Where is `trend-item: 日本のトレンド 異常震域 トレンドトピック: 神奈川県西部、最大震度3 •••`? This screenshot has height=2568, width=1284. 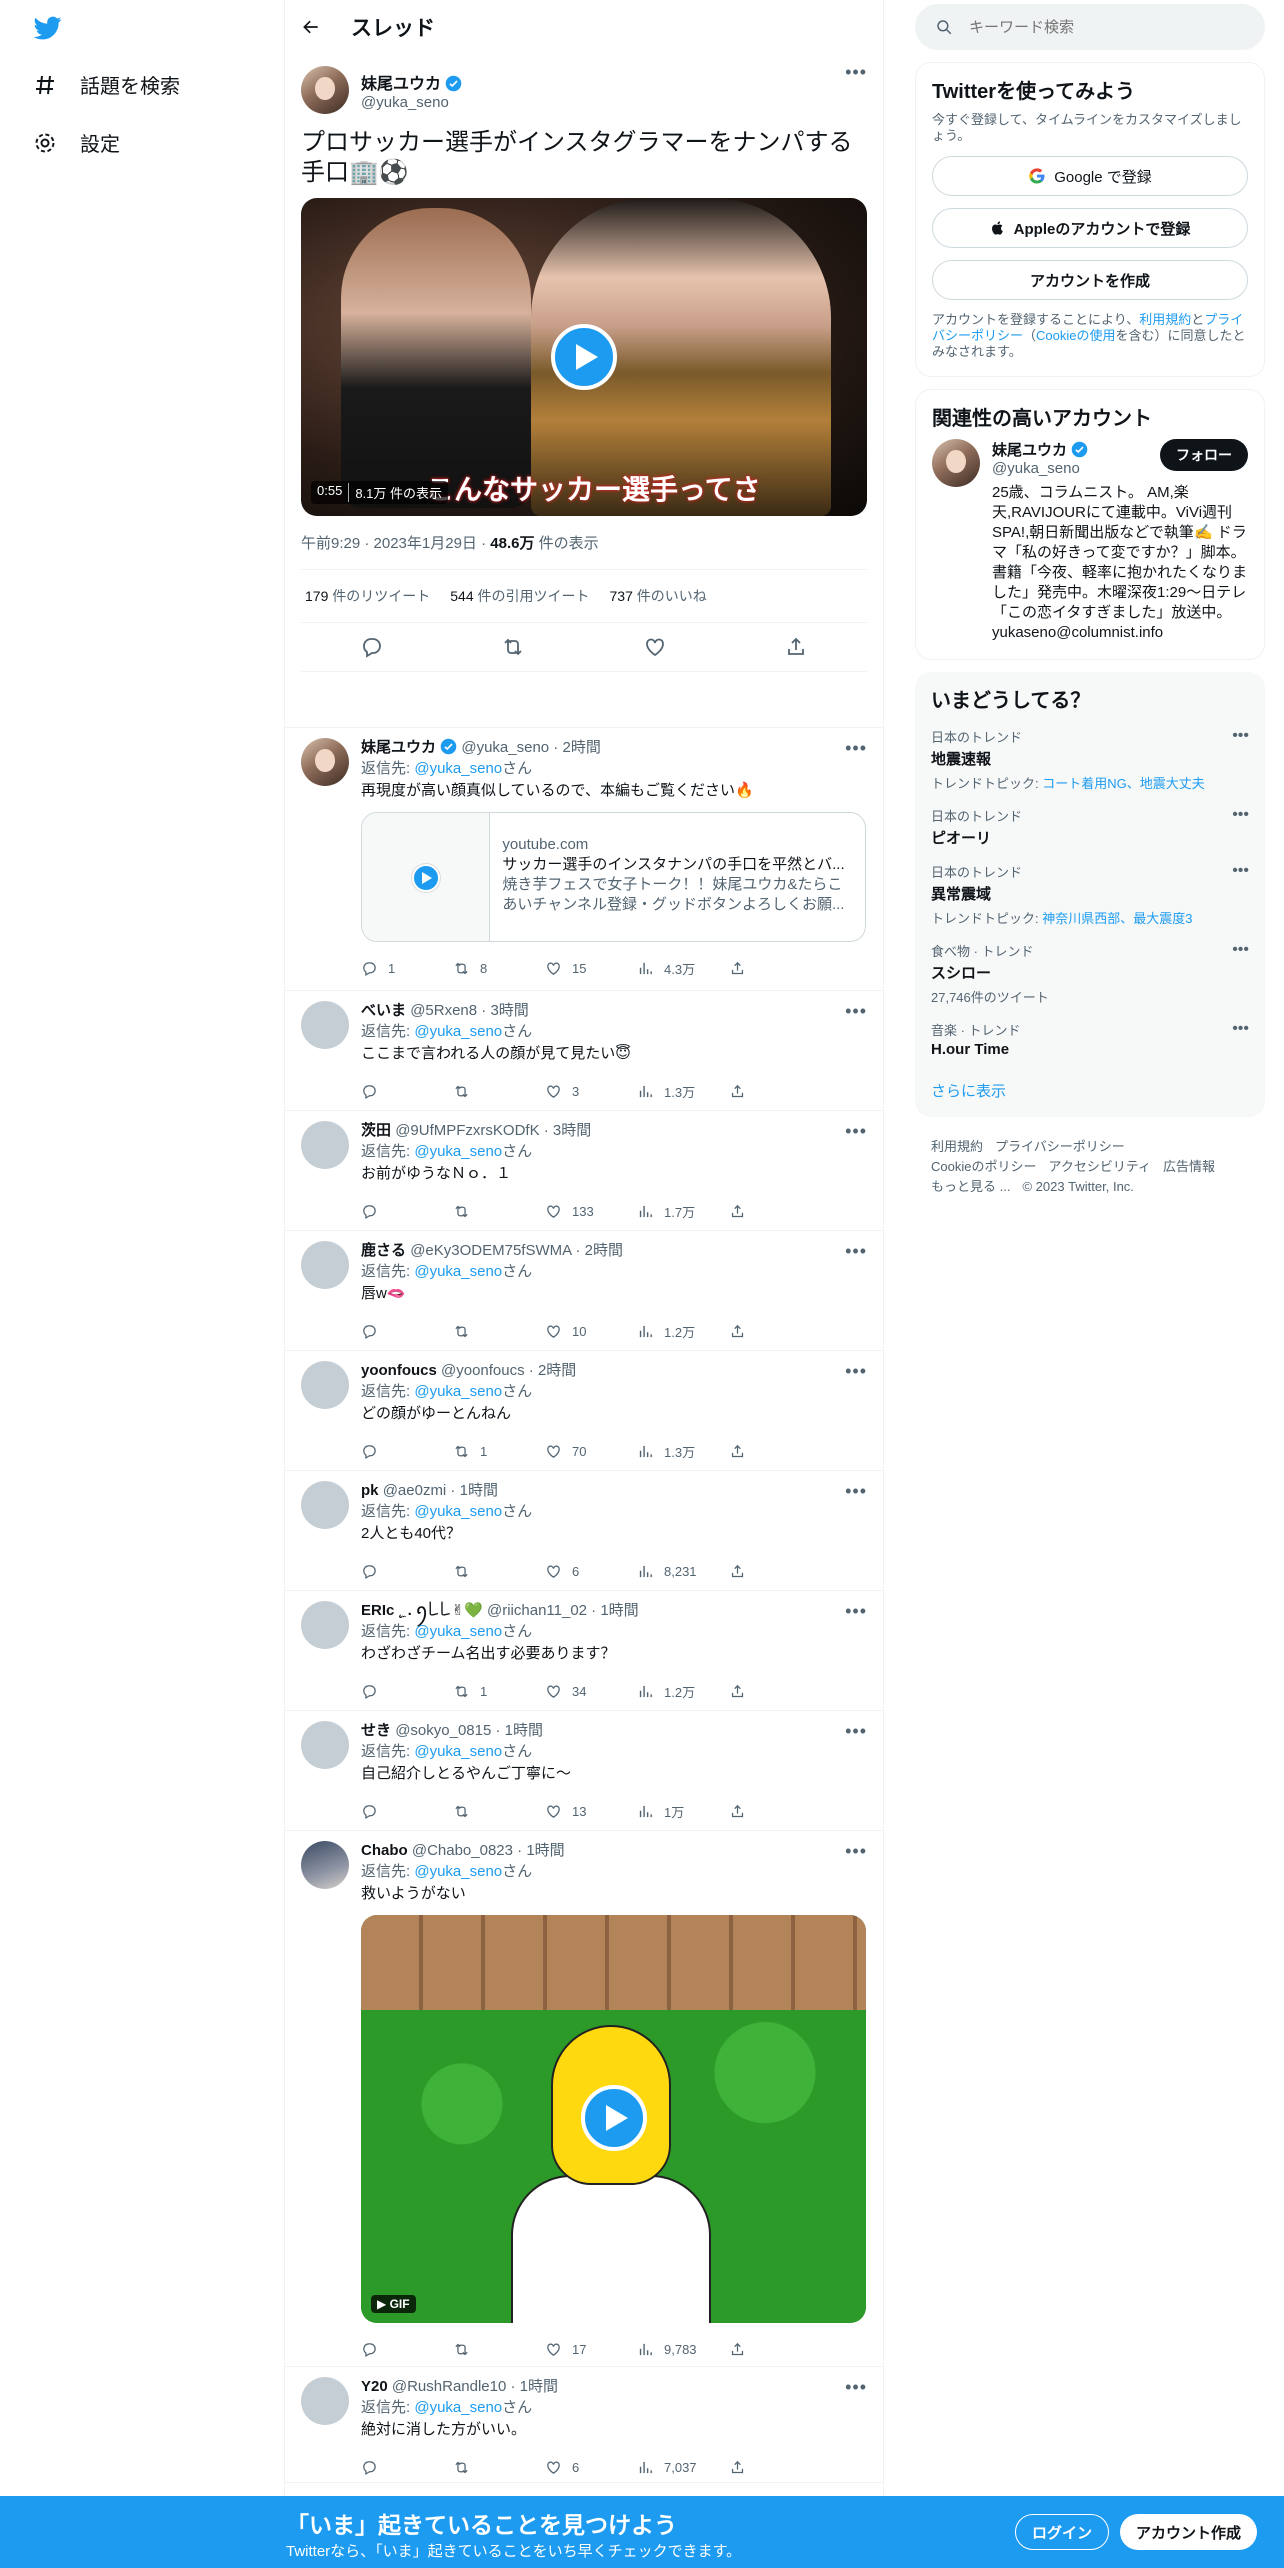 trend-item: 日本のトレンド 異常震域 トレンドトピック: 神奈川県西部、最大震度3 ••• is located at coordinates (1090, 894).